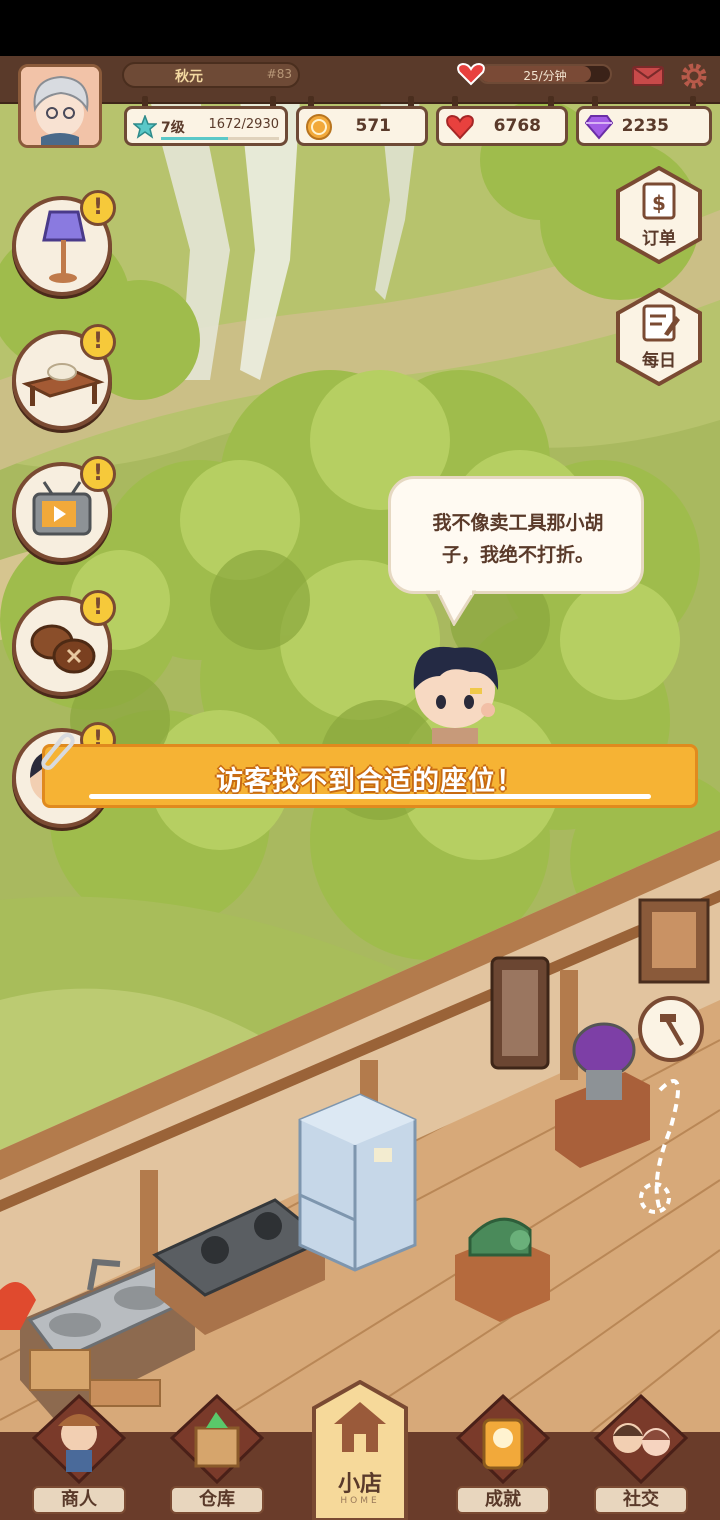 Image resolution: width=720 pixels, height=1520 pixels. What do you see at coordinates (319, 127) in the screenshot?
I see `coin-icon` at bounding box center [319, 127].